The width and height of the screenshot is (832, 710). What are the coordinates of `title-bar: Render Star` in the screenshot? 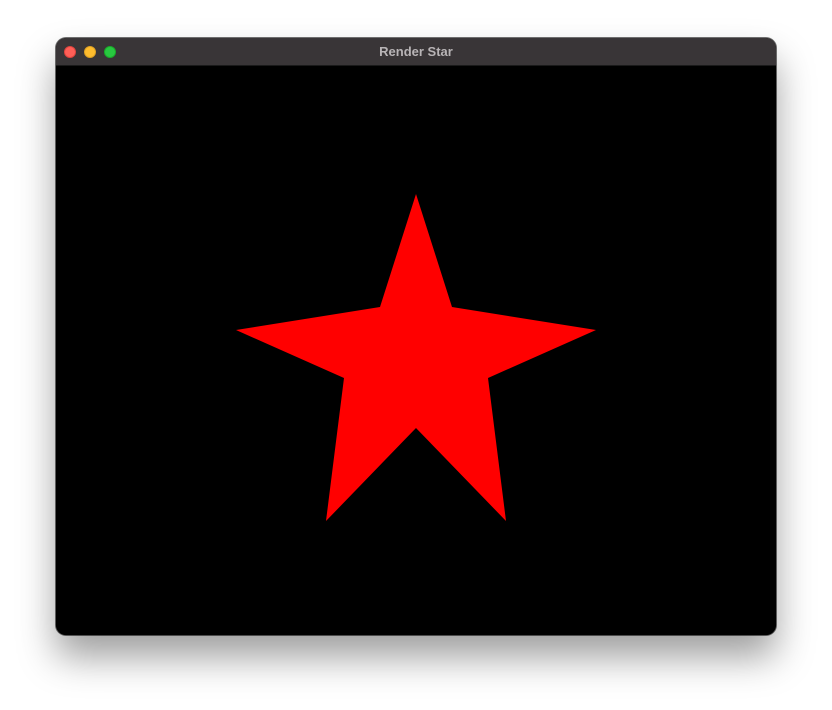 It's located at (416, 52).